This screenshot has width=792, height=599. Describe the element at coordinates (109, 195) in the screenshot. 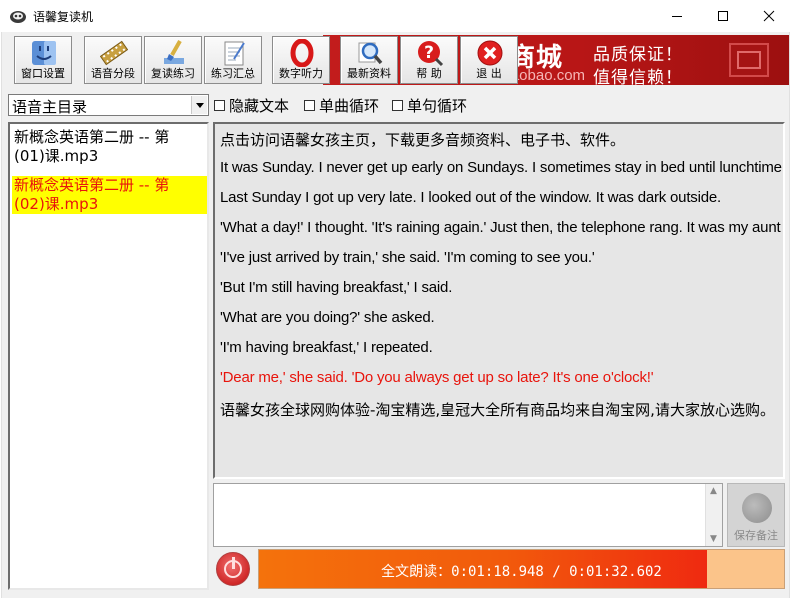

I see `playlist-item-selected: 新概念英语第二册 -- 第 (02)课.mp3` at that location.